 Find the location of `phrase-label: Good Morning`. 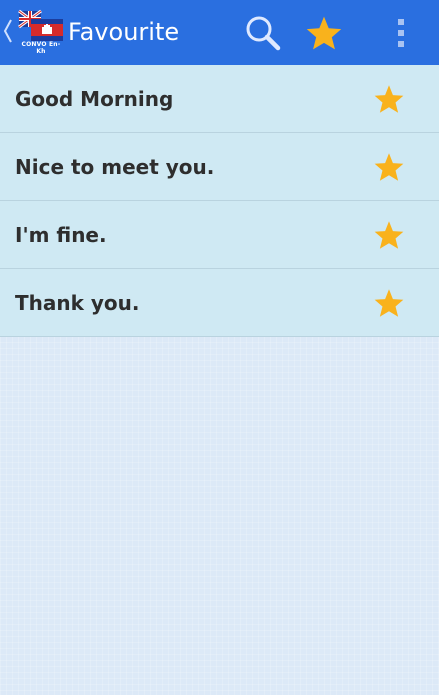

phrase-label: Good Morning is located at coordinates (94, 99).